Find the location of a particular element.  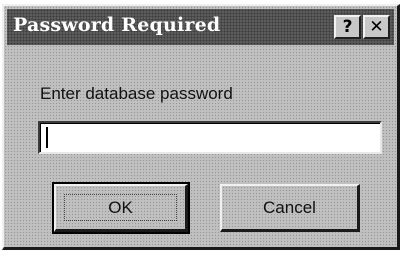

cancel-button: Cancel is located at coordinates (290, 208).